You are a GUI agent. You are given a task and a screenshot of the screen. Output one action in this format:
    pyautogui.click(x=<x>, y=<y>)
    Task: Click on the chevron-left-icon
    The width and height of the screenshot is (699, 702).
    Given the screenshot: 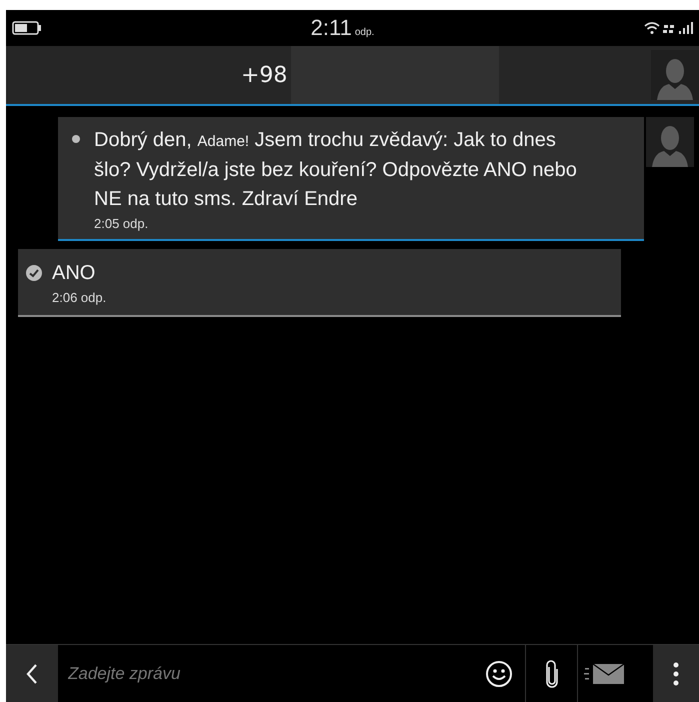 What is the action you would take?
    pyautogui.click(x=32, y=673)
    